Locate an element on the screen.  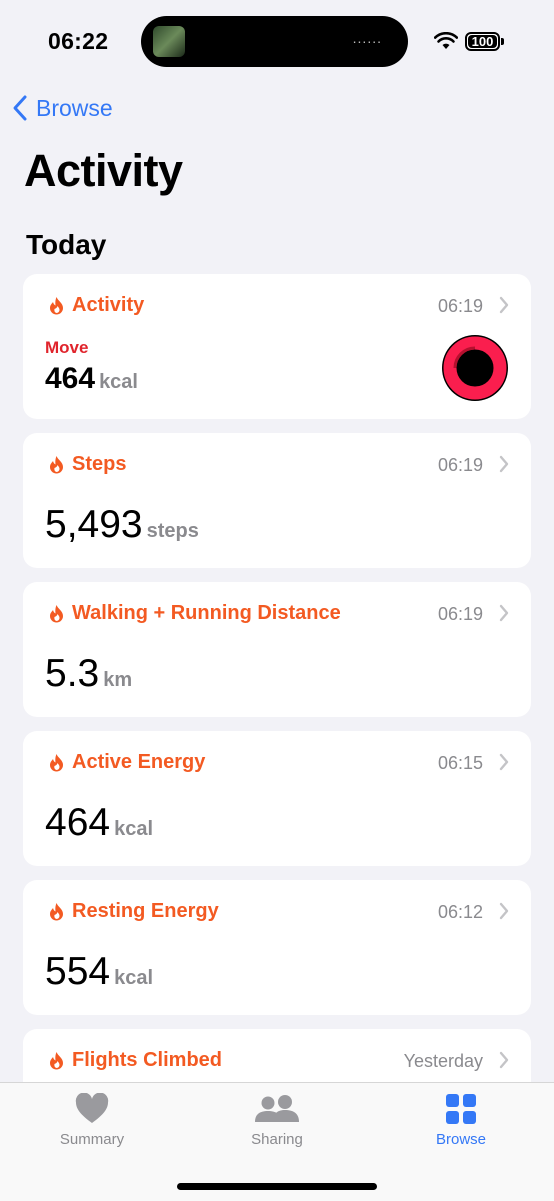
card-header: Active Energy is located at coordinates (127, 762).